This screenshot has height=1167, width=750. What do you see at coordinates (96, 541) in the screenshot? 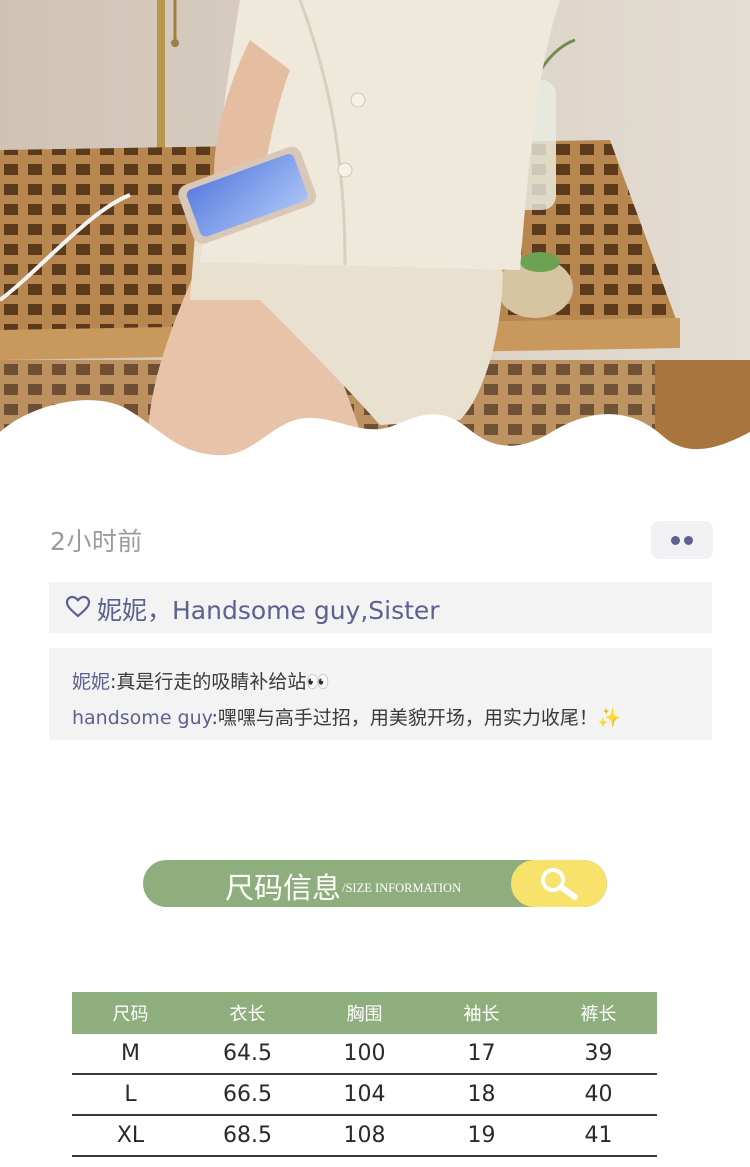
I see `post-time: 2小时前` at bounding box center [96, 541].